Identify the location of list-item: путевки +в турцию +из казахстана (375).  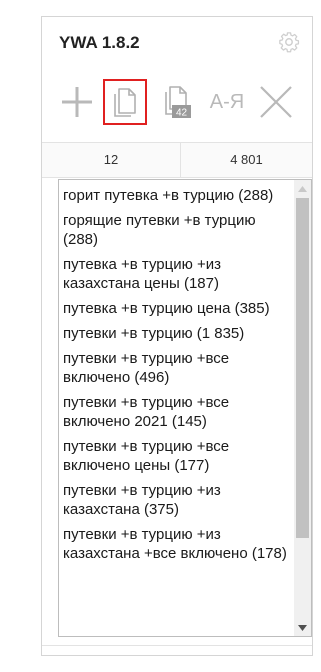
(178, 500).